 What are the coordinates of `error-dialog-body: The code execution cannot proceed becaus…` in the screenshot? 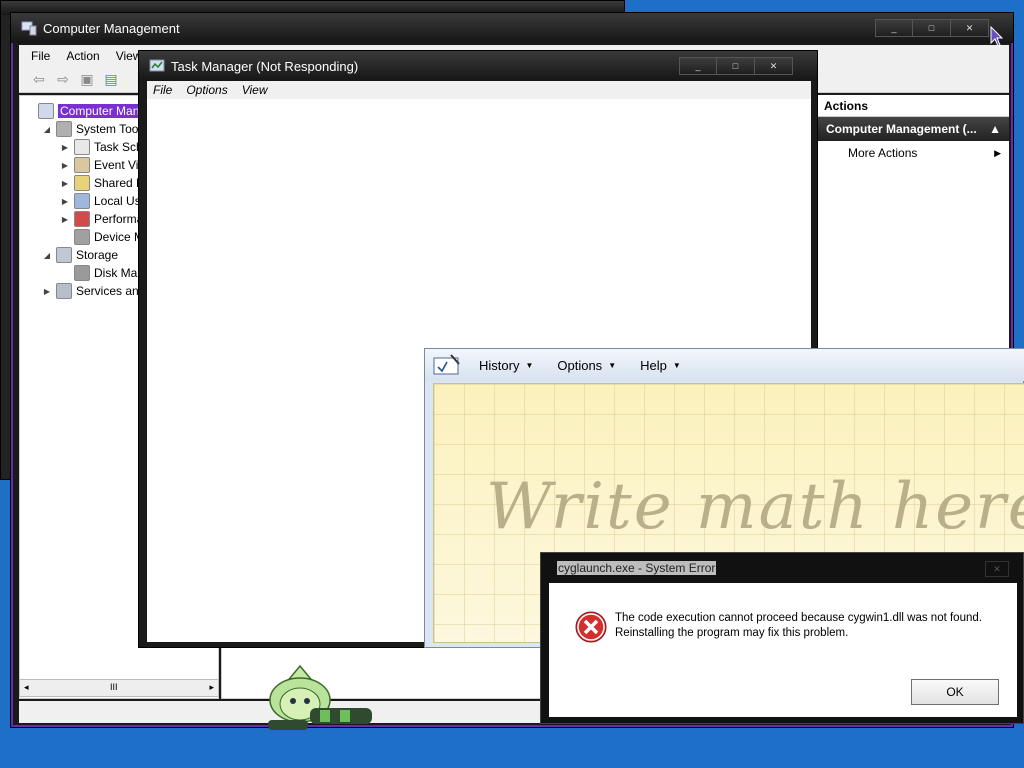 It's located at (783, 650).